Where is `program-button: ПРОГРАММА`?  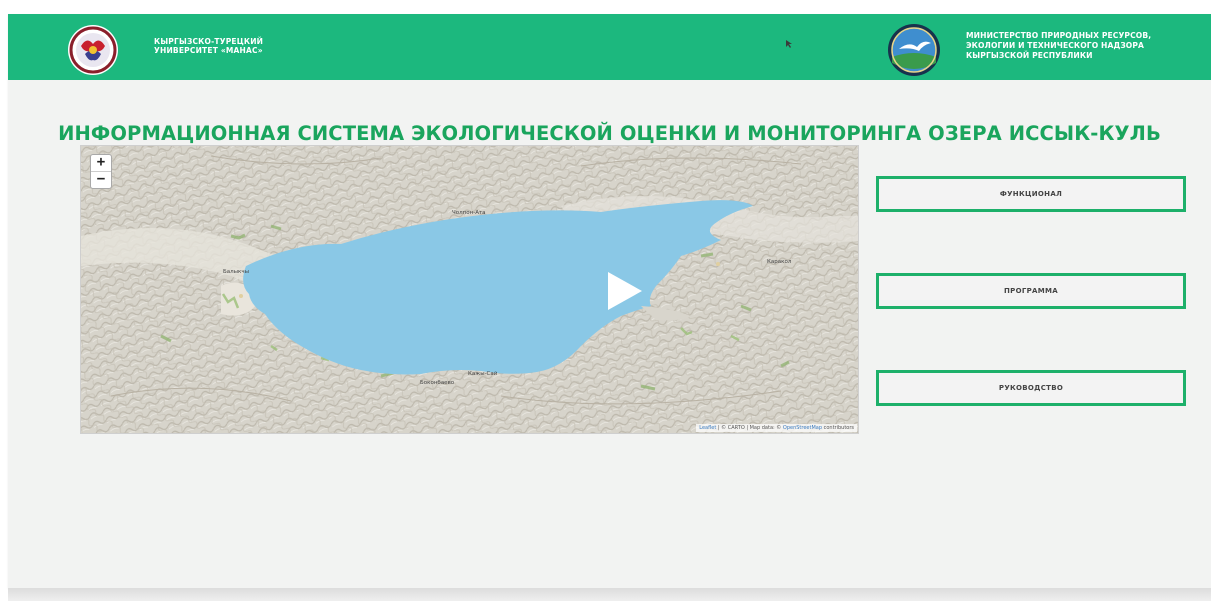 program-button: ПРОГРАММА is located at coordinates (1031, 291).